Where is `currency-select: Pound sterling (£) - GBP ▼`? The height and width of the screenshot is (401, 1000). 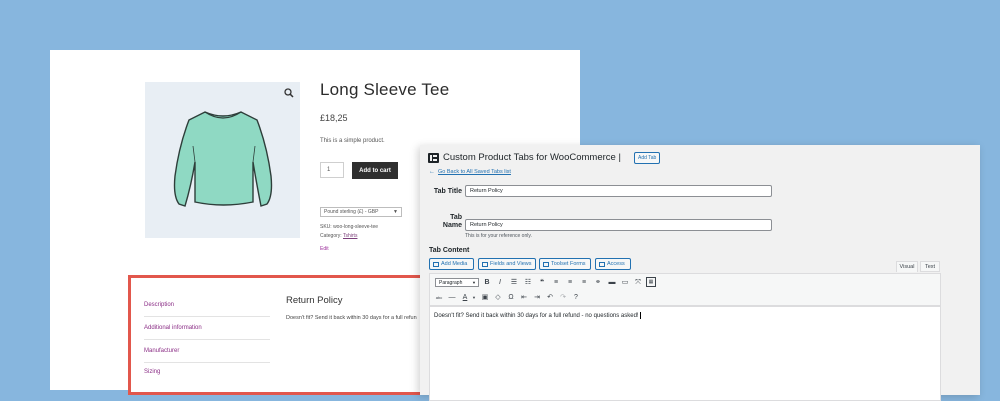
currency-select: Pound sterling (£) - GBP ▼ is located at coordinates (361, 212).